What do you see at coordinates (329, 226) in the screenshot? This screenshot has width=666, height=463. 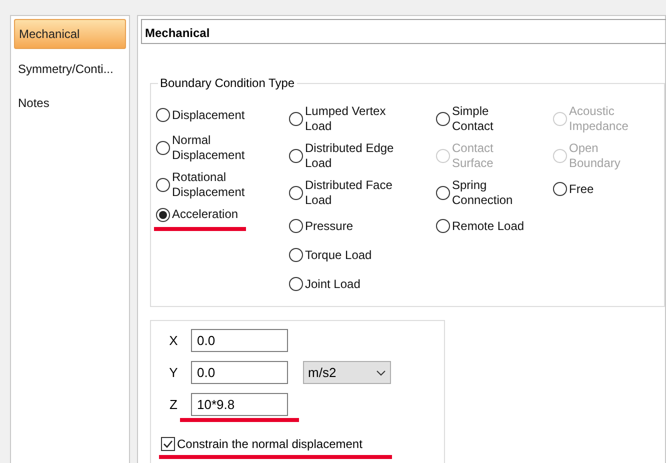 I see `radio-label: Pressure` at bounding box center [329, 226].